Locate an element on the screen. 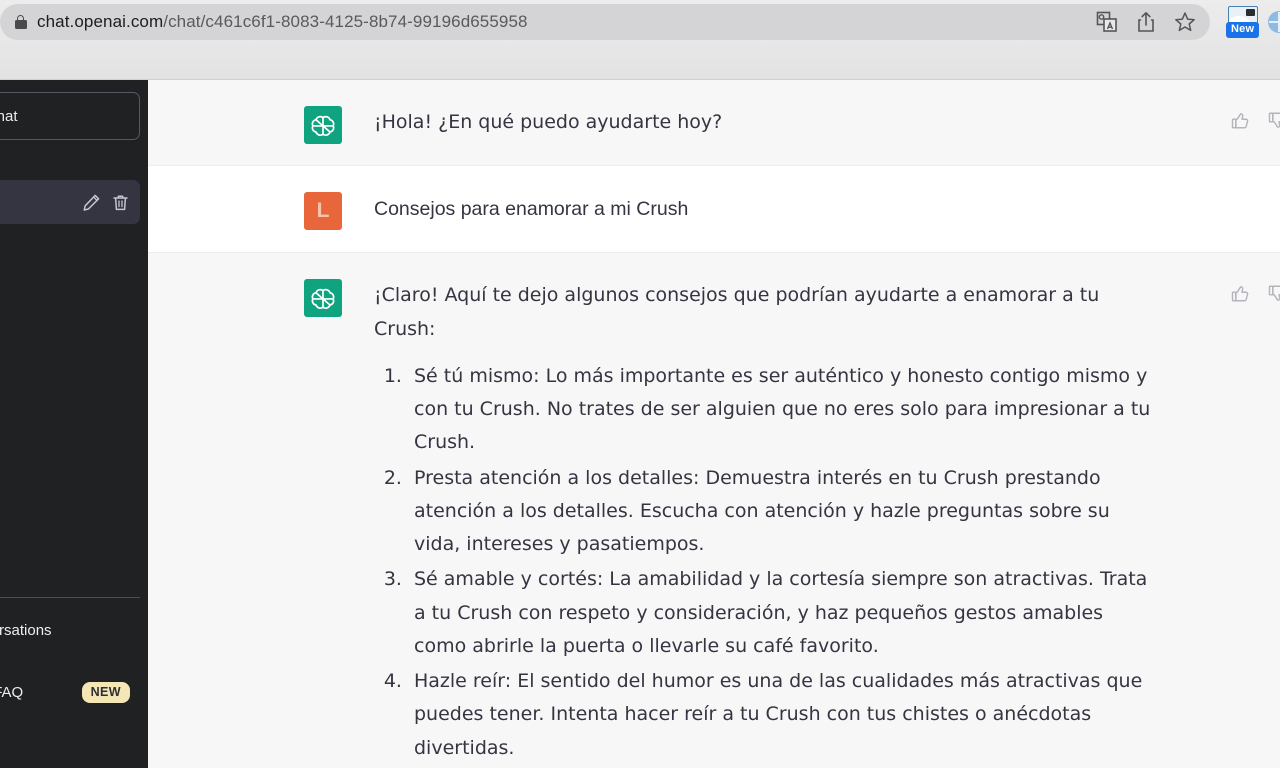  message-row: ¡Hola! ¿En qué puedo ayudarte hoy? is located at coordinates (714, 123).